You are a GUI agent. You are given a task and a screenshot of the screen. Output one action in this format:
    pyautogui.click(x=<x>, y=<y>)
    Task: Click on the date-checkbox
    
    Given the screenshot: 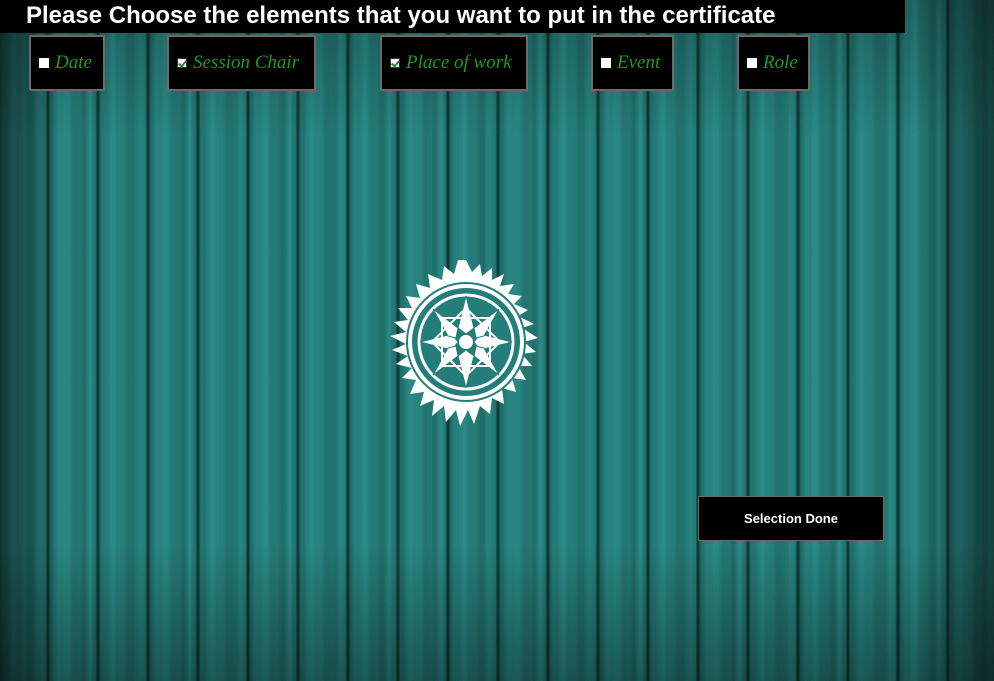 What is the action you would take?
    pyautogui.click(x=44, y=63)
    